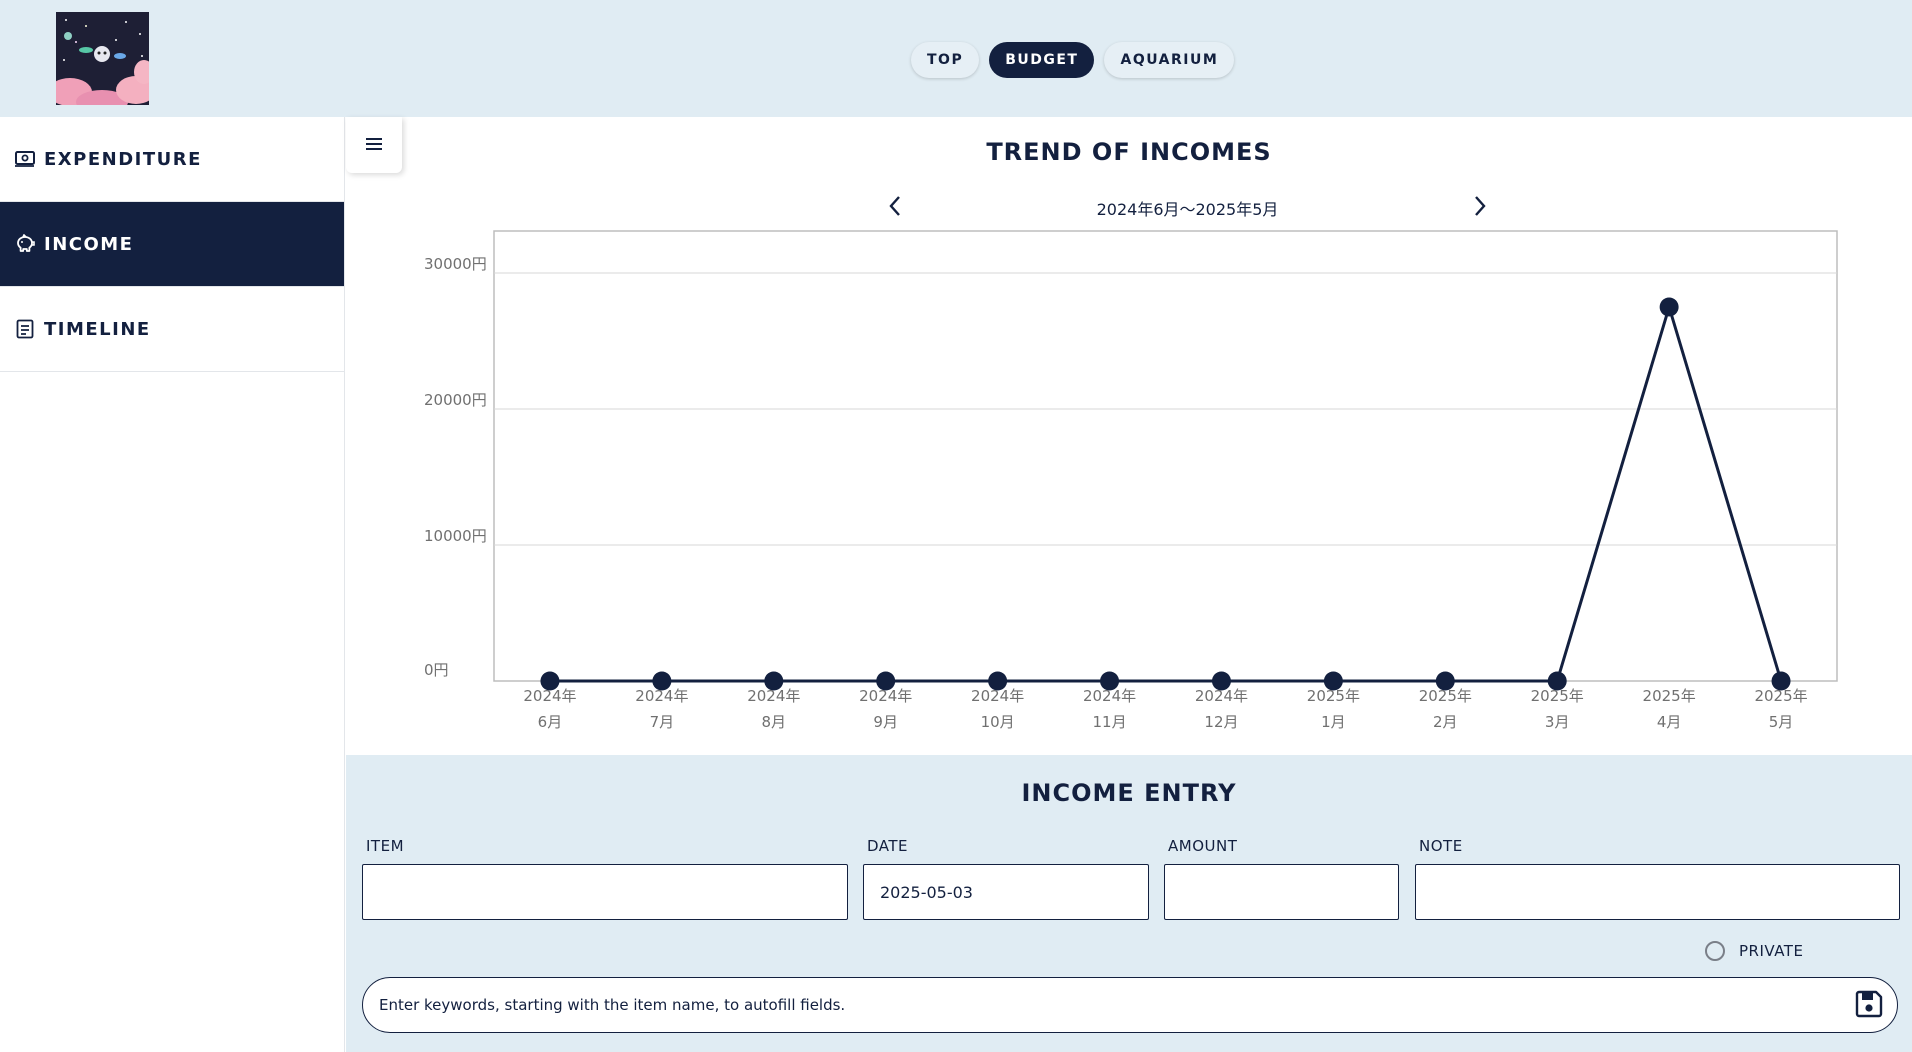 The width and height of the screenshot is (1912, 1052). What do you see at coordinates (1657, 892) in the screenshot?
I see `note-input` at bounding box center [1657, 892].